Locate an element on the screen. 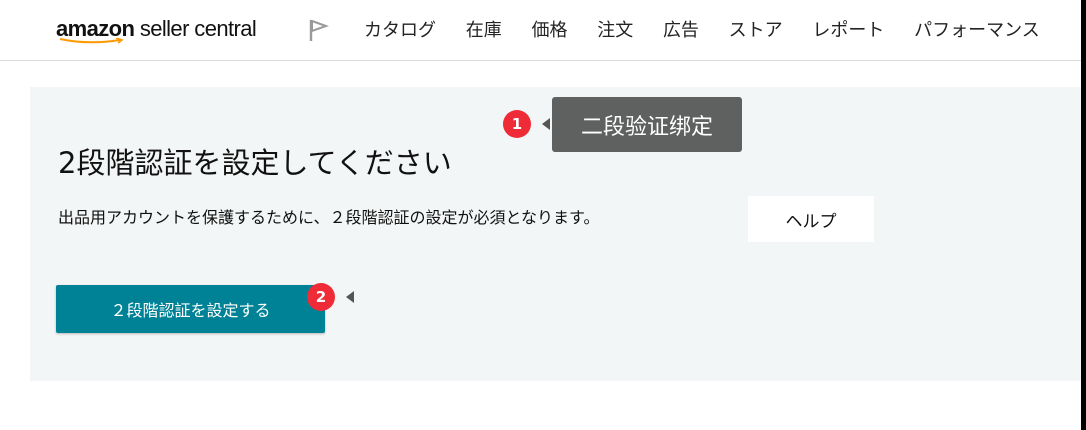  step-badge-1: 1 is located at coordinates (517, 124).